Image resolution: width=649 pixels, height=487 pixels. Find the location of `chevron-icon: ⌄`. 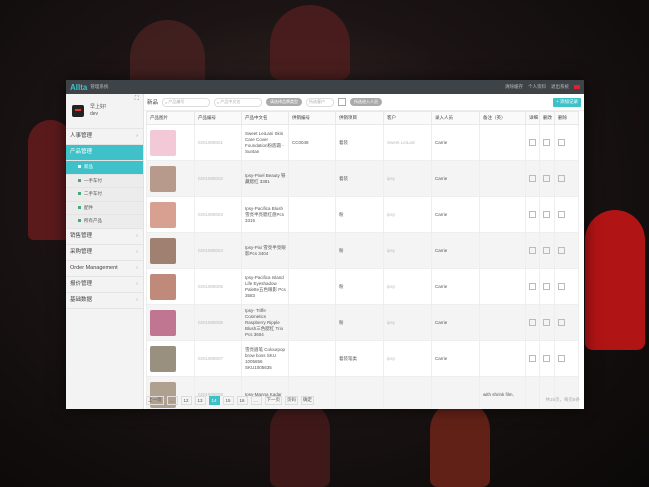

chevron-icon: ⌄ is located at coordinates (135, 152).